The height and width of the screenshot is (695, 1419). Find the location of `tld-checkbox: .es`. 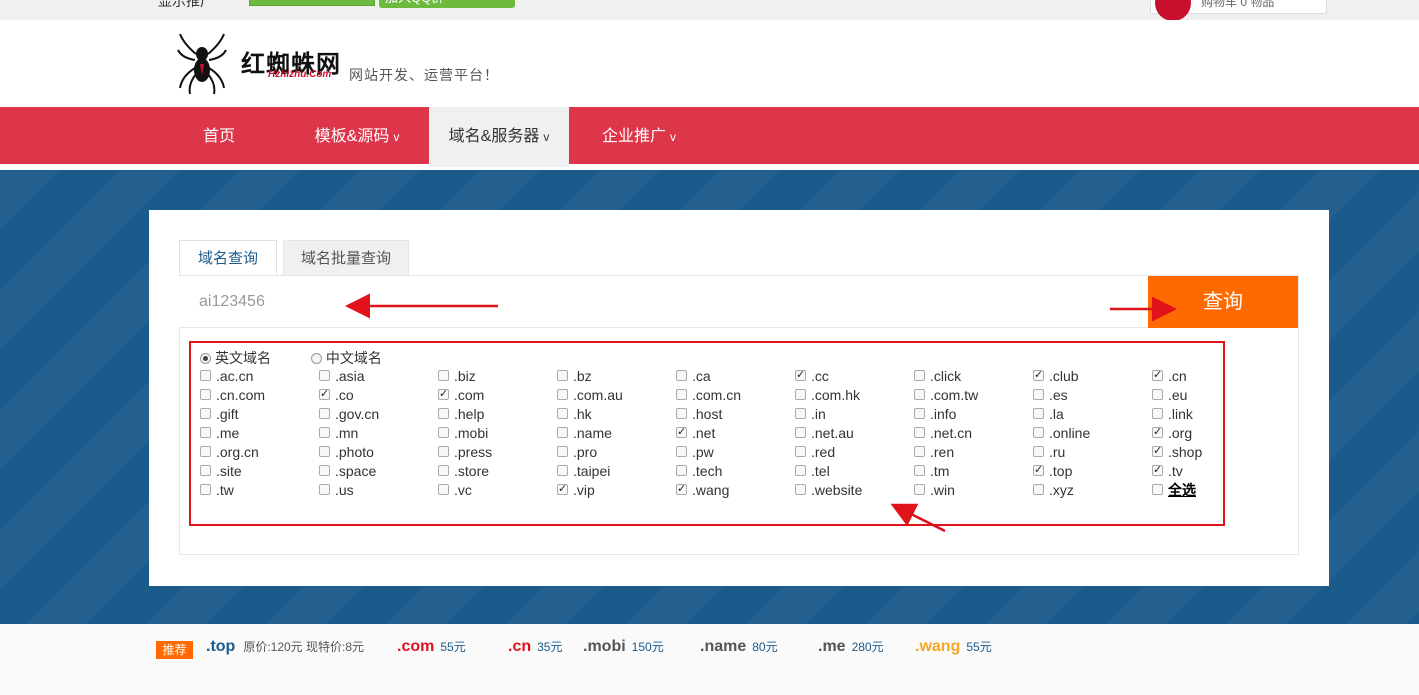

tld-checkbox: .es is located at coordinates (1050, 395).